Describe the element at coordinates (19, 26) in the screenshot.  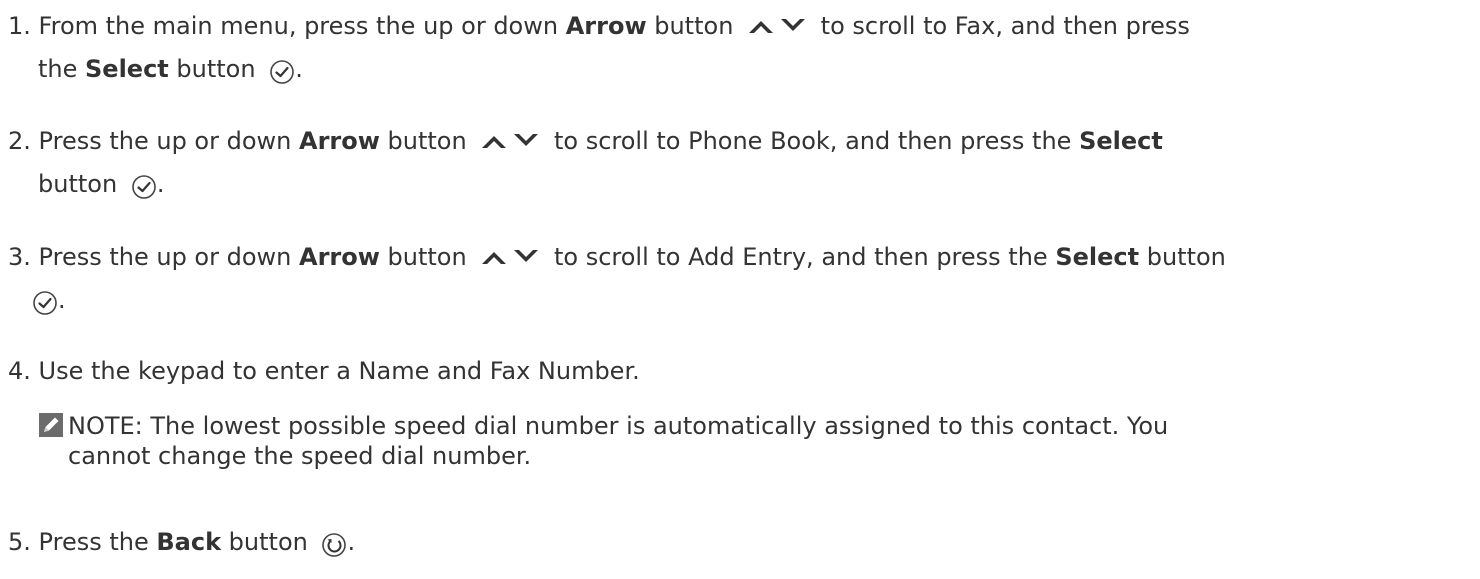
I see `step-number: 1.` at that location.